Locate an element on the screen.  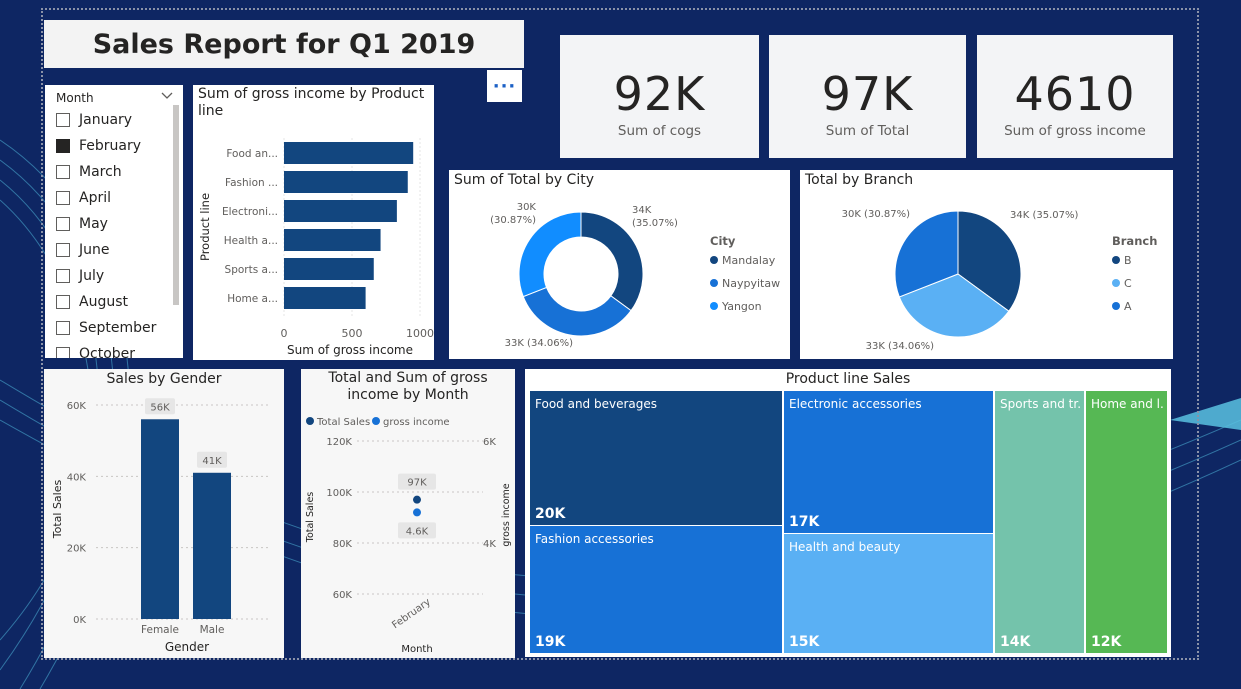
data-label: 41K is located at coordinates (212, 461).